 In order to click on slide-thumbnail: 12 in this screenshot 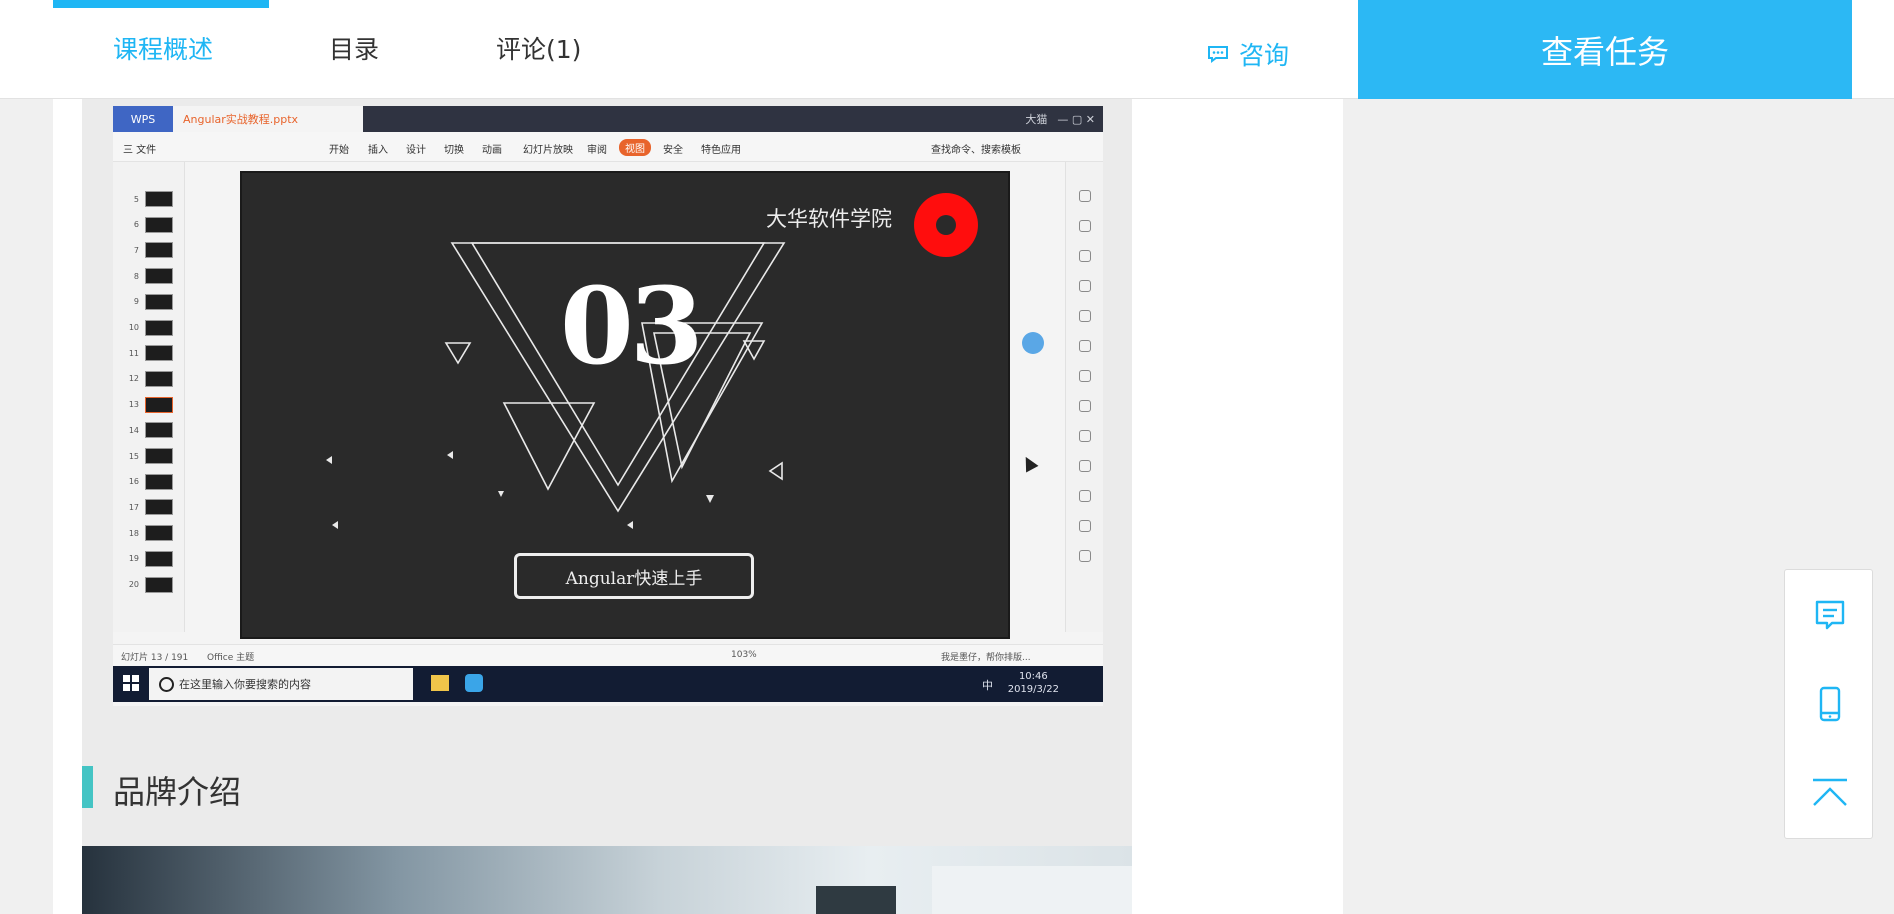, I will do `click(147, 379)`.